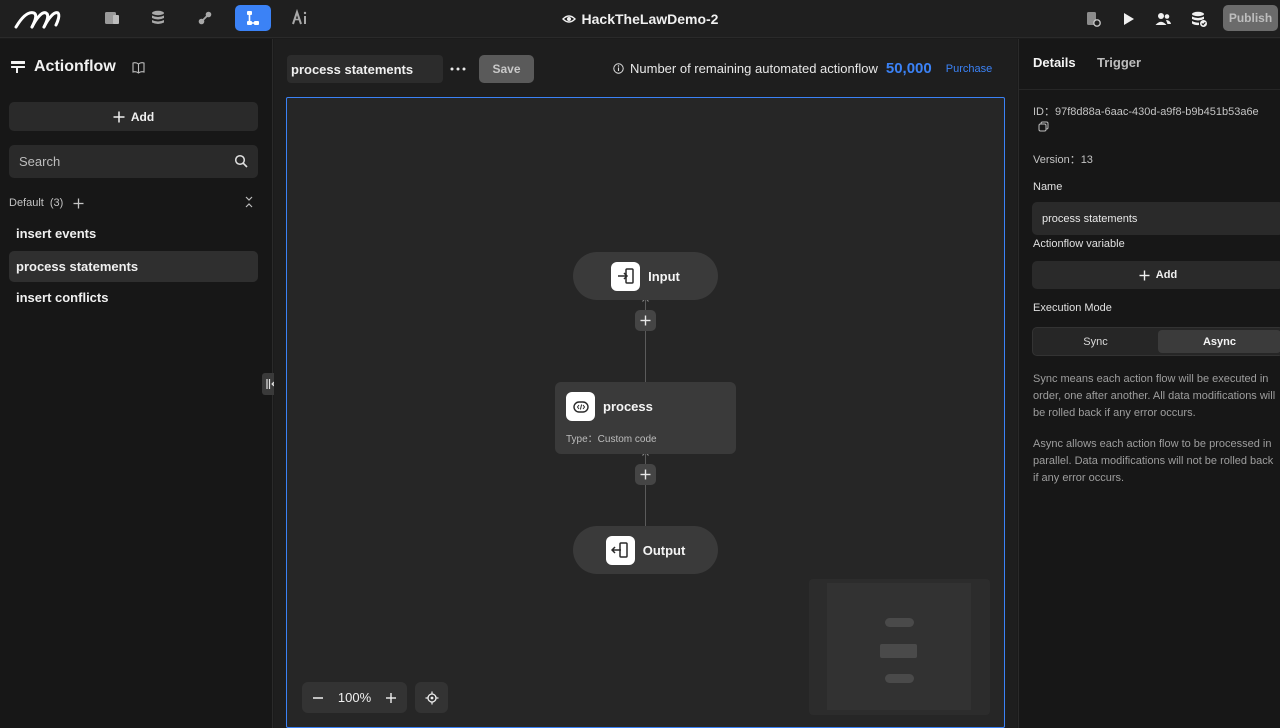 The image size is (1280, 728). Describe the element at coordinates (391, 698) in the screenshot. I see `zoom-in-icon` at that location.